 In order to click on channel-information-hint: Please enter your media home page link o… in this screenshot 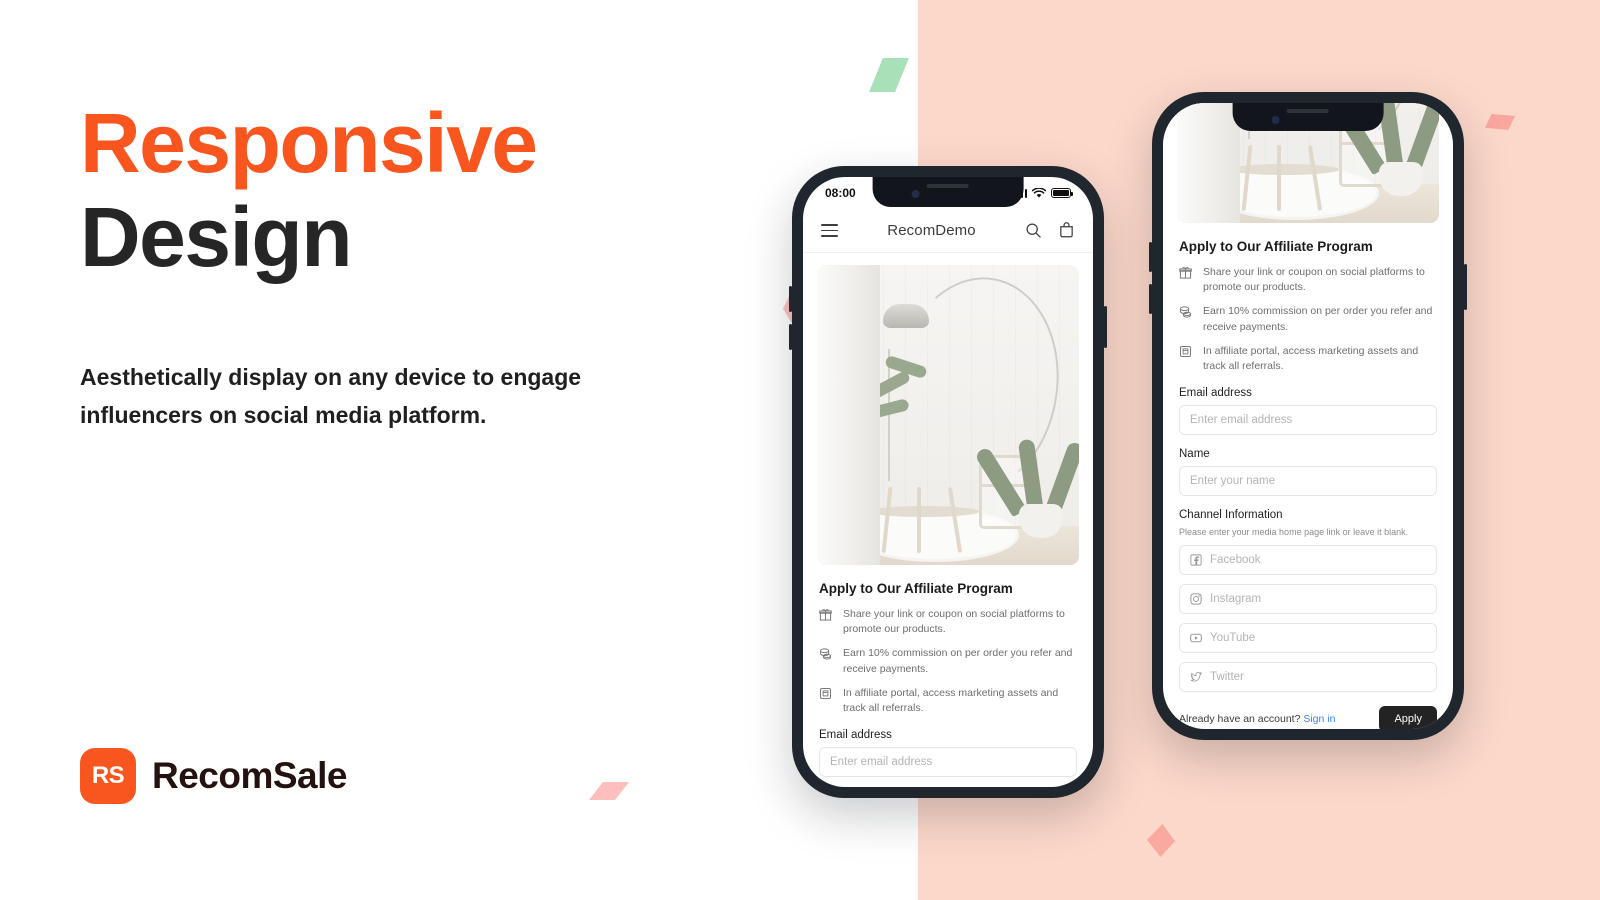, I will do `click(1294, 532)`.